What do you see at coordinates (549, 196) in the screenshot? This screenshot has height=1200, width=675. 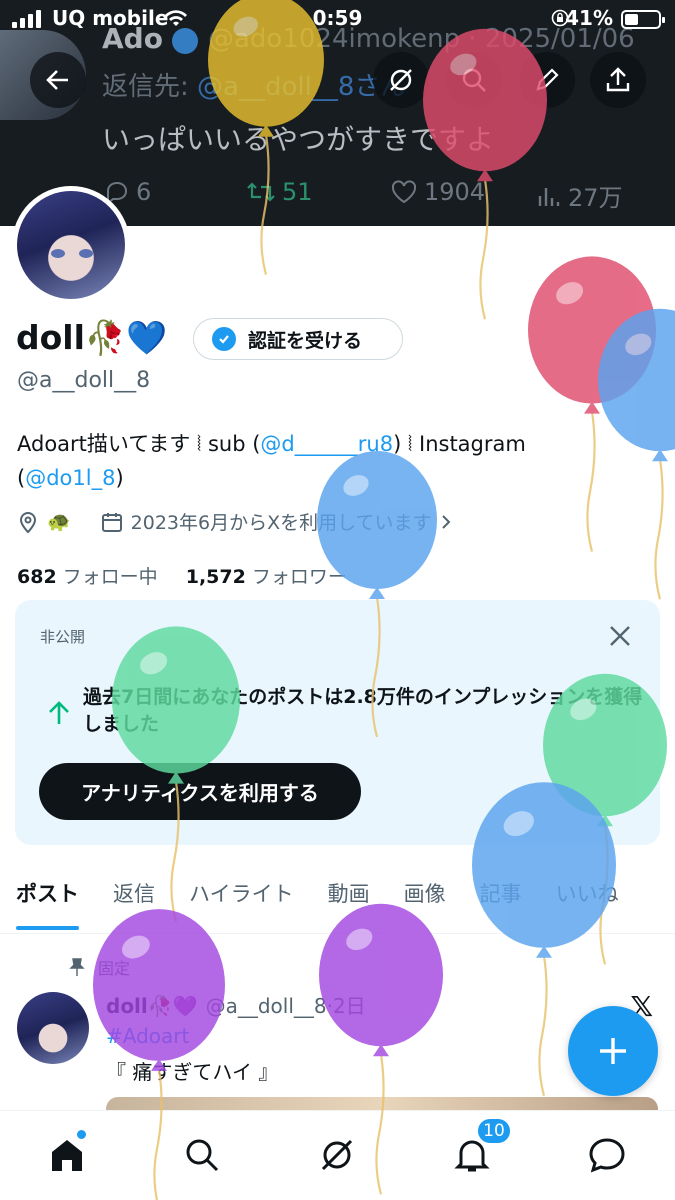 I see `views-icon` at bounding box center [549, 196].